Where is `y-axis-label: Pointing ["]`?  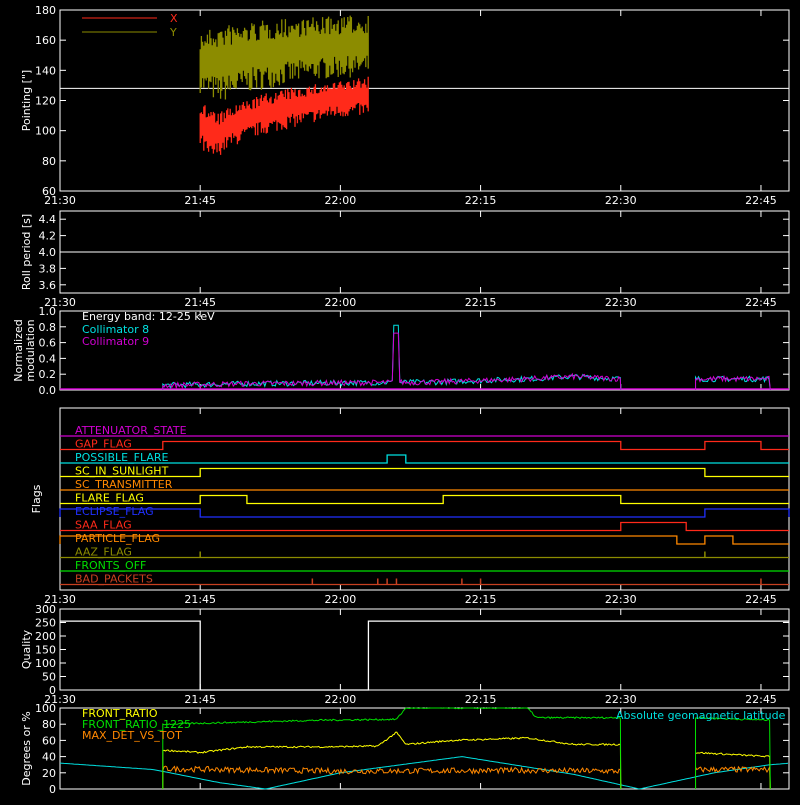
y-axis-label: Pointing ["] is located at coordinates (26, 100).